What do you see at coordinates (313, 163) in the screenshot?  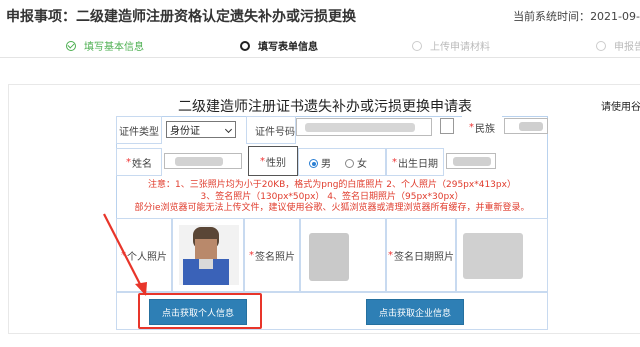 I see `radio-checked-icon` at bounding box center [313, 163].